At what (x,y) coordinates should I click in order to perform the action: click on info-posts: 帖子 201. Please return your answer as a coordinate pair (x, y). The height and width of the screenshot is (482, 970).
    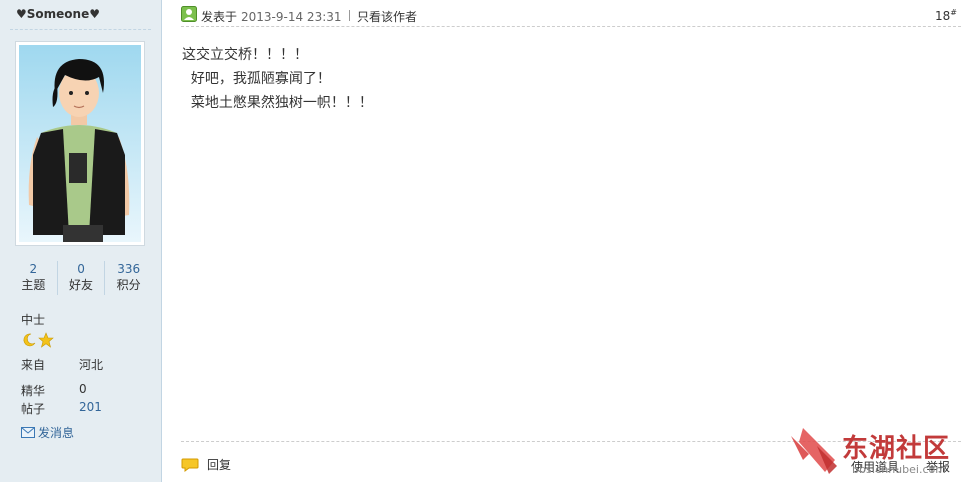
    Looking at the image, I should click on (61, 408).